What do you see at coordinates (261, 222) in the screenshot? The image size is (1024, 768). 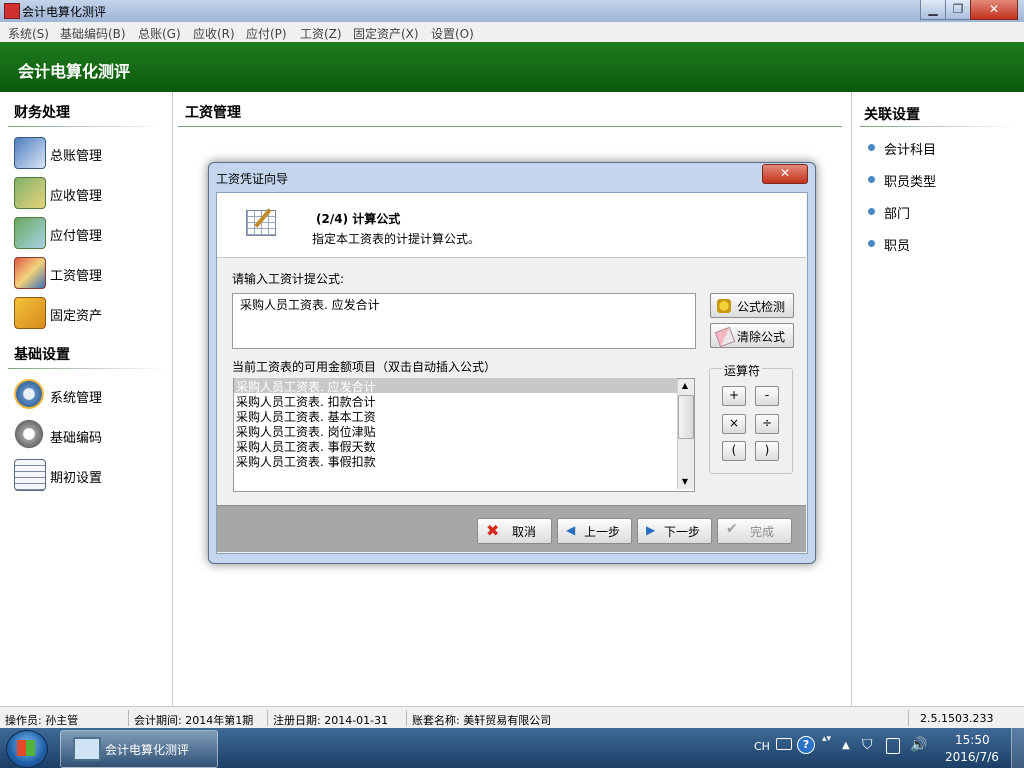 I see `table-edit-icon` at bounding box center [261, 222].